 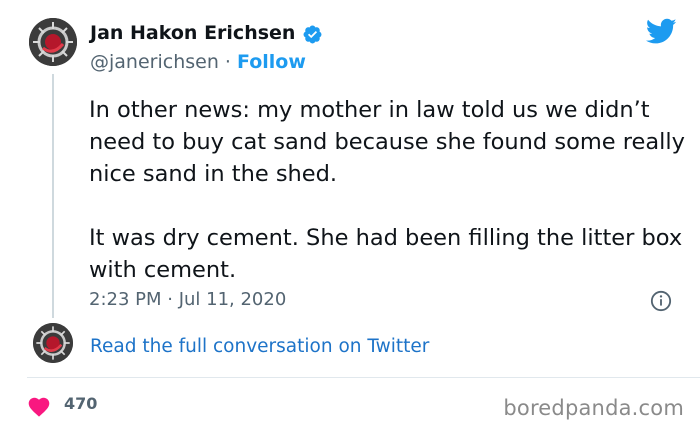 What do you see at coordinates (53, 42) in the screenshot?
I see `author-avatar` at bounding box center [53, 42].